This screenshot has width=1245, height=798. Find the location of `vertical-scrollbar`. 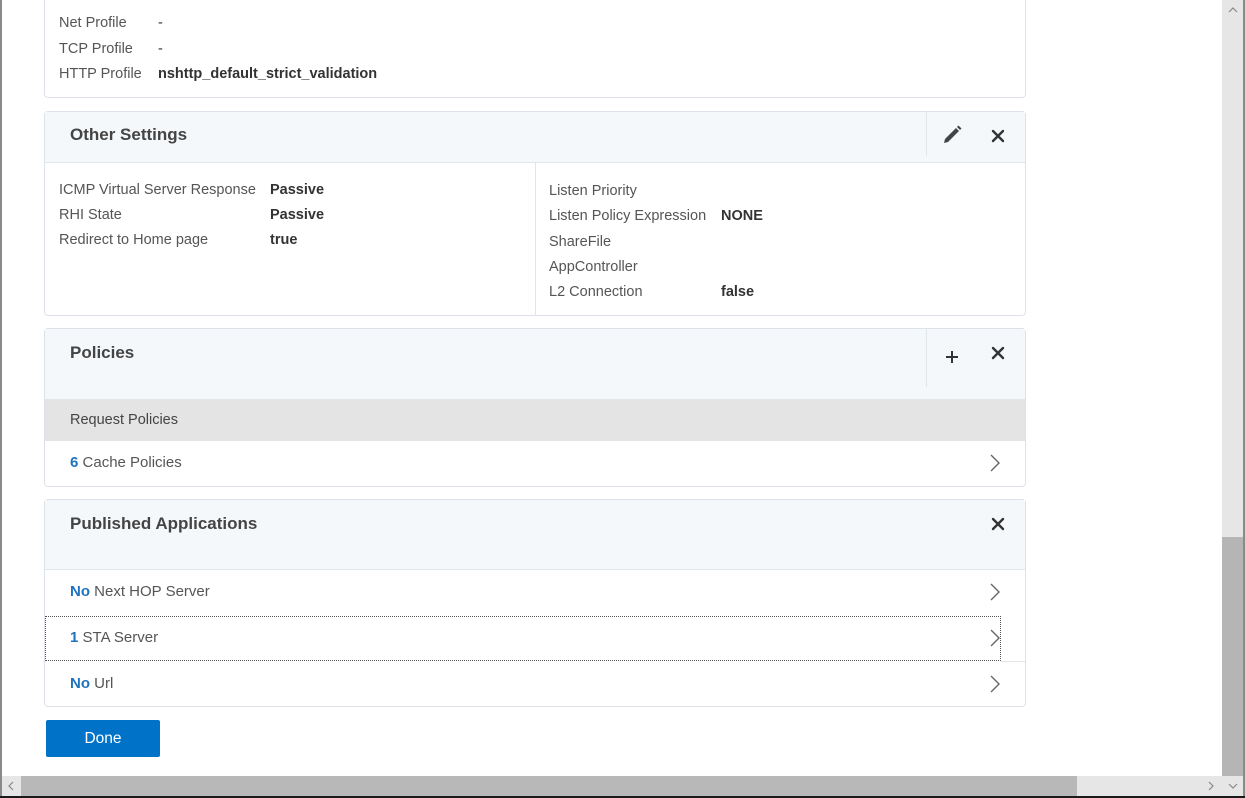

vertical-scrollbar is located at coordinates (1232, 388).